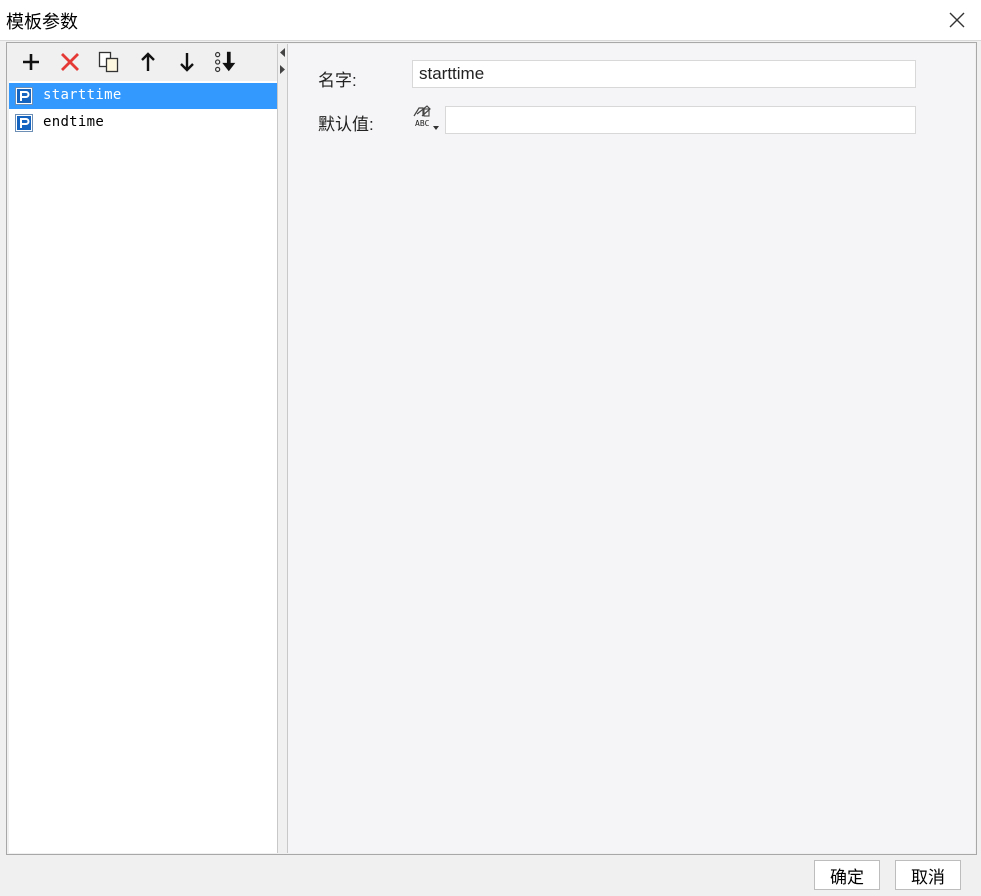 This screenshot has width=981, height=896. Describe the element at coordinates (680, 120) in the screenshot. I see `default-value-input` at that location.